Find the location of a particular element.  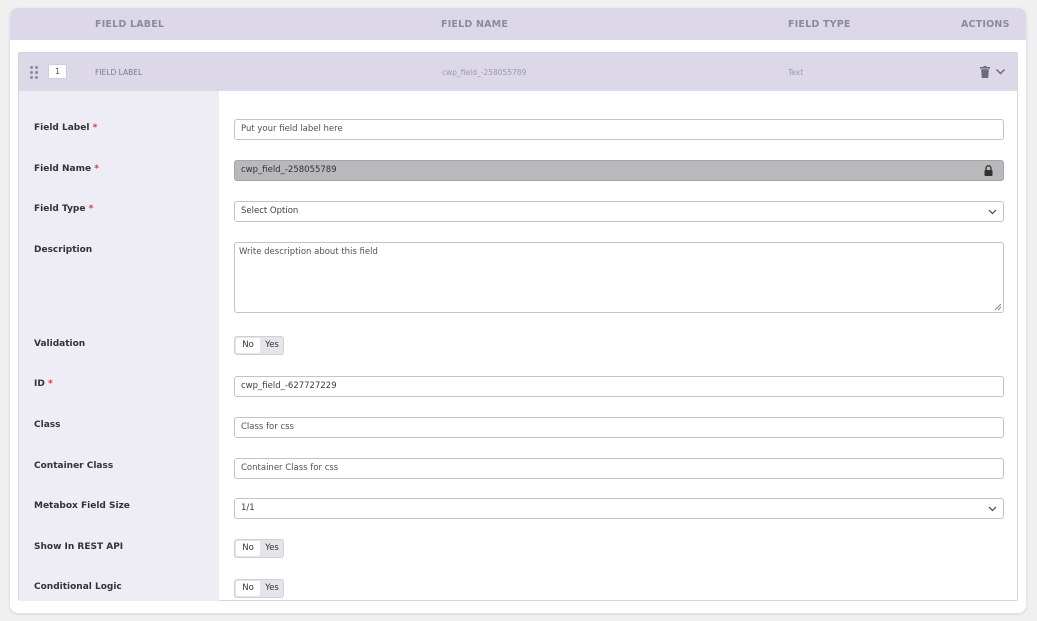

id-label: ID * is located at coordinates (43, 384).